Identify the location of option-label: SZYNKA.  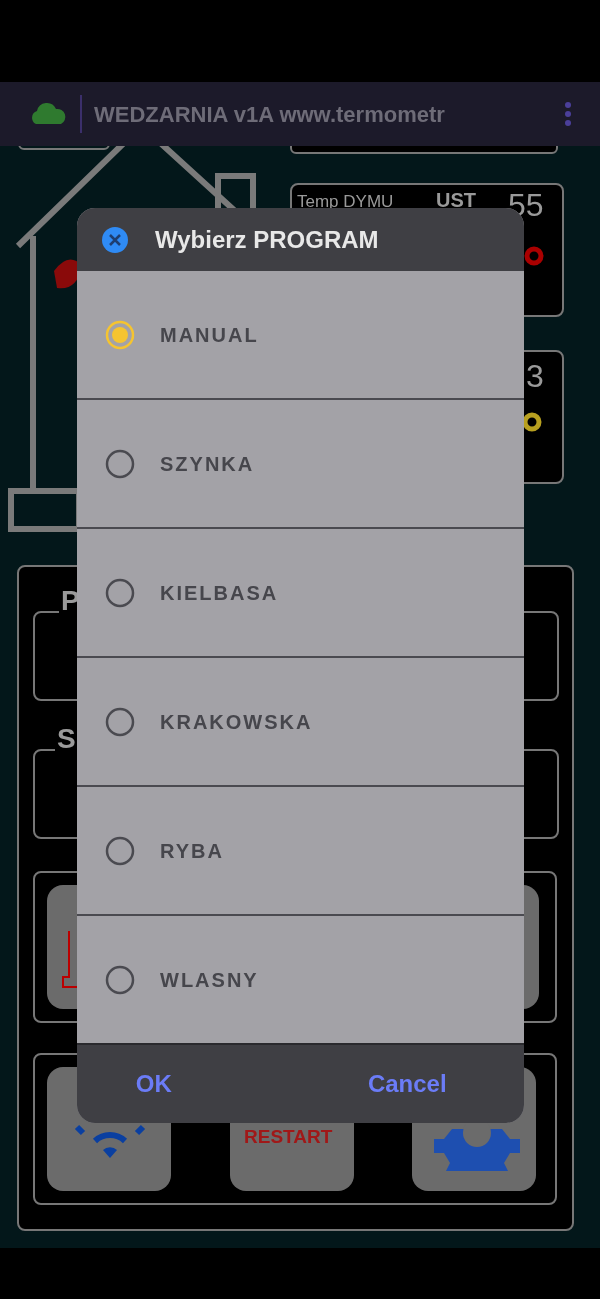
(207, 464).